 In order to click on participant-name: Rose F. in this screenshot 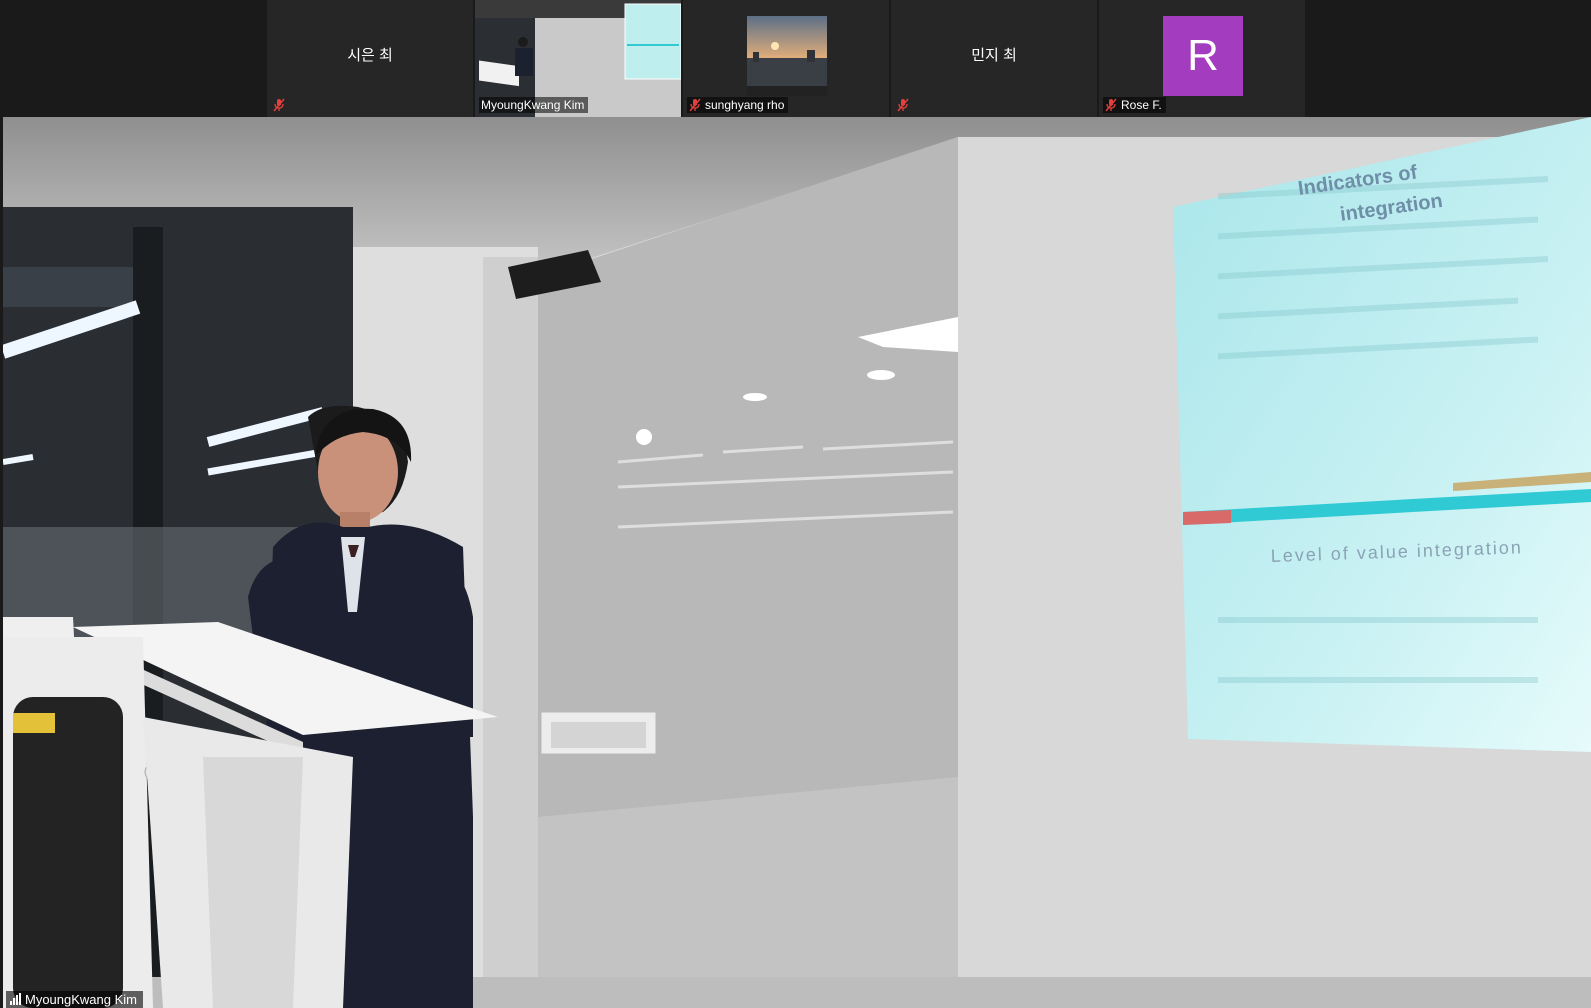, I will do `click(1141, 105)`.